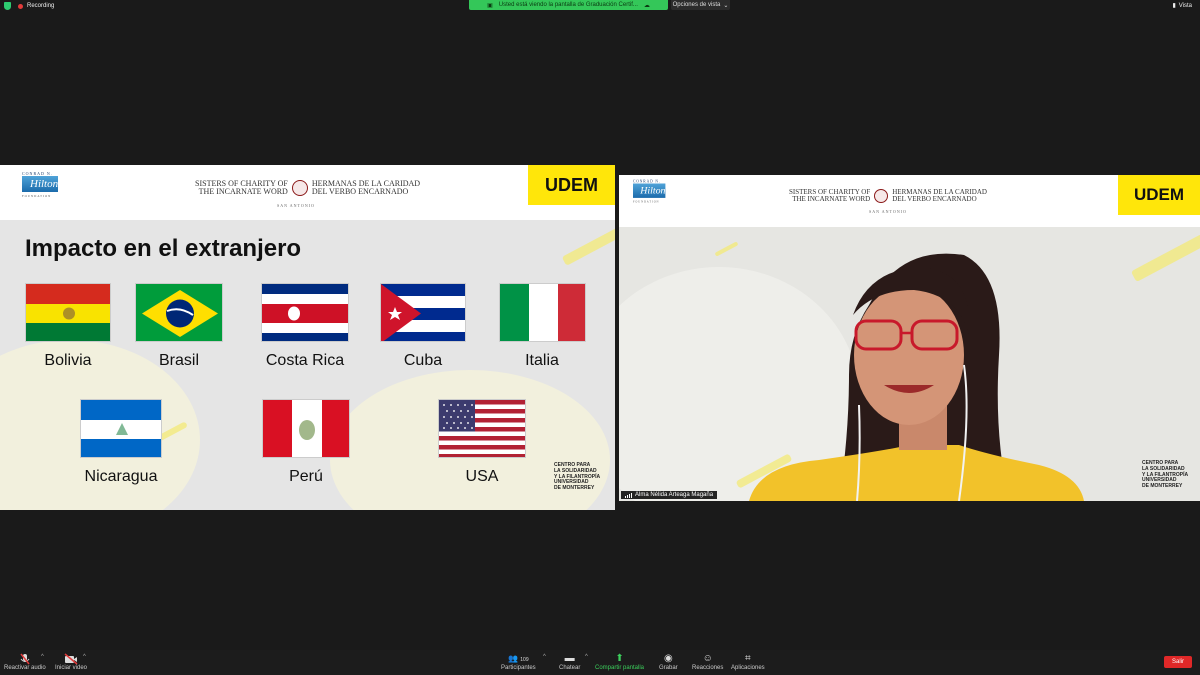 The width and height of the screenshot is (1200, 675). I want to click on recording-label: Recording, so click(41, 6).